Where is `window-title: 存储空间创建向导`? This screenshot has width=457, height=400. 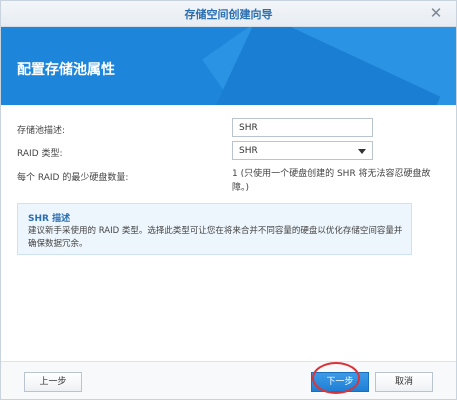 window-title: 存储空间创建向导 is located at coordinates (228, 14).